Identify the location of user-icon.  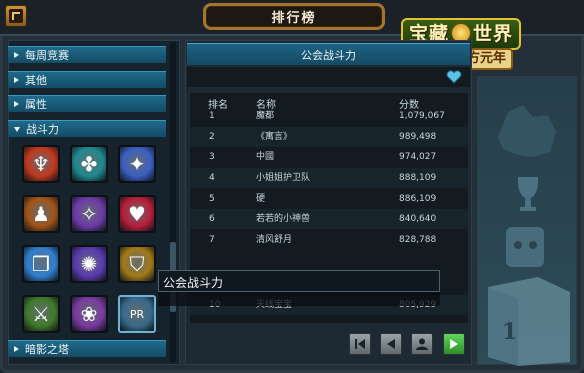
(422, 344).